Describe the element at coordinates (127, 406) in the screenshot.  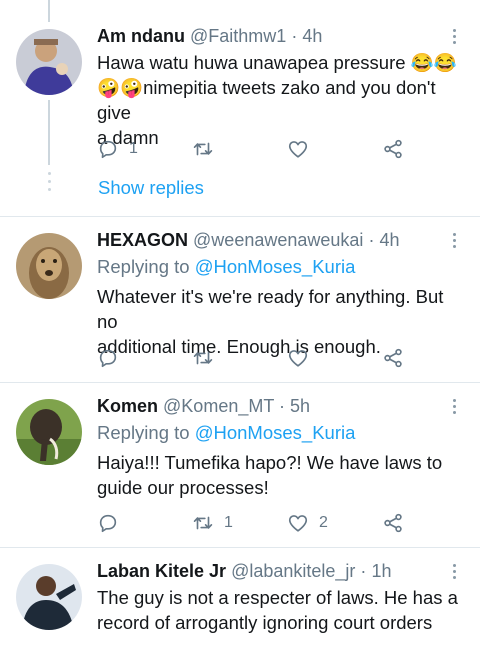
I see `display-name: Komen` at that location.